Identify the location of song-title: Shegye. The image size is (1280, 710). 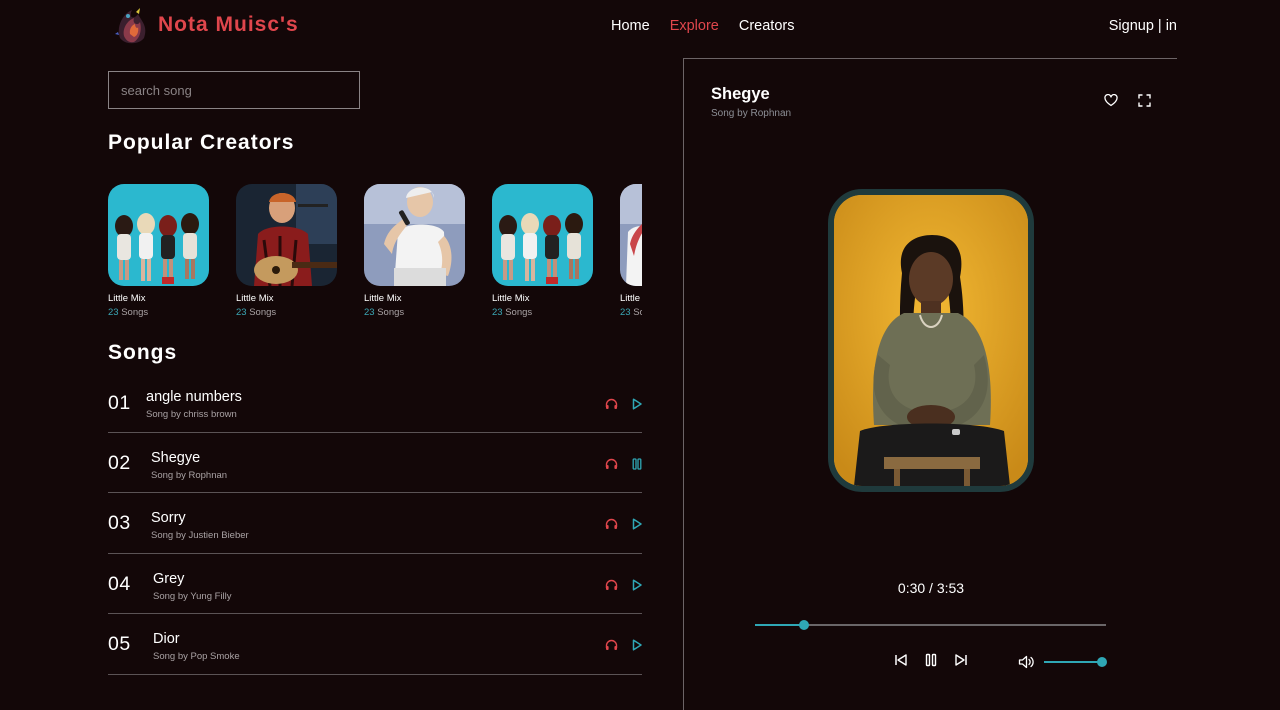
(176, 457).